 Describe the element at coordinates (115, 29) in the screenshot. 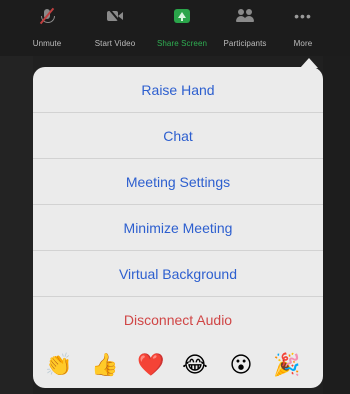

I see `start-video-button: Start Video` at that location.